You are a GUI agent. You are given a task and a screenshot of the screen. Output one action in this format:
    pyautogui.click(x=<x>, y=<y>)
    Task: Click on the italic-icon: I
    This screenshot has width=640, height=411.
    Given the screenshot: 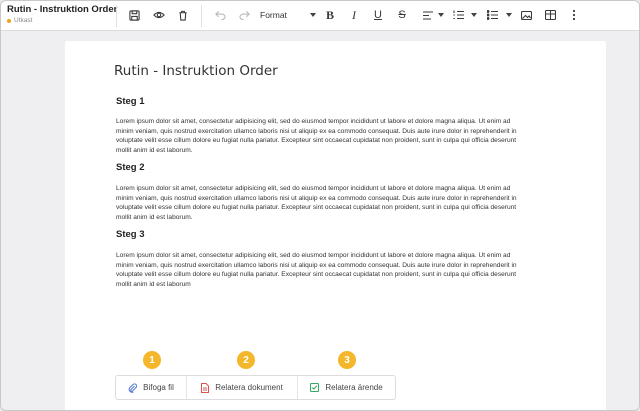 What is the action you would take?
    pyautogui.click(x=354, y=14)
    